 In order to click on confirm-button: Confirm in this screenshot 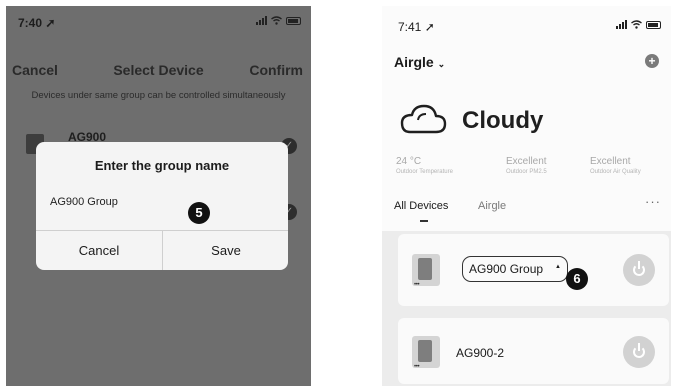, I will do `click(276, 70)`.